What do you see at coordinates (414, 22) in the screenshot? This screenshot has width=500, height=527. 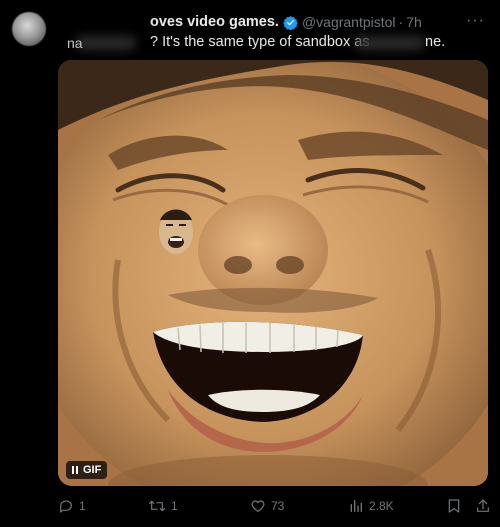 I see `timestamp: 7h` at bounding box center [414, 22].